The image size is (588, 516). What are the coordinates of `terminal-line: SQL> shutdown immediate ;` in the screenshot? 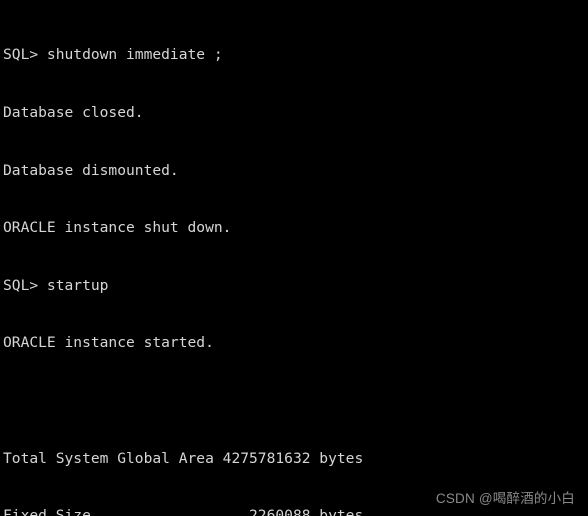 It's located at (113, 55).